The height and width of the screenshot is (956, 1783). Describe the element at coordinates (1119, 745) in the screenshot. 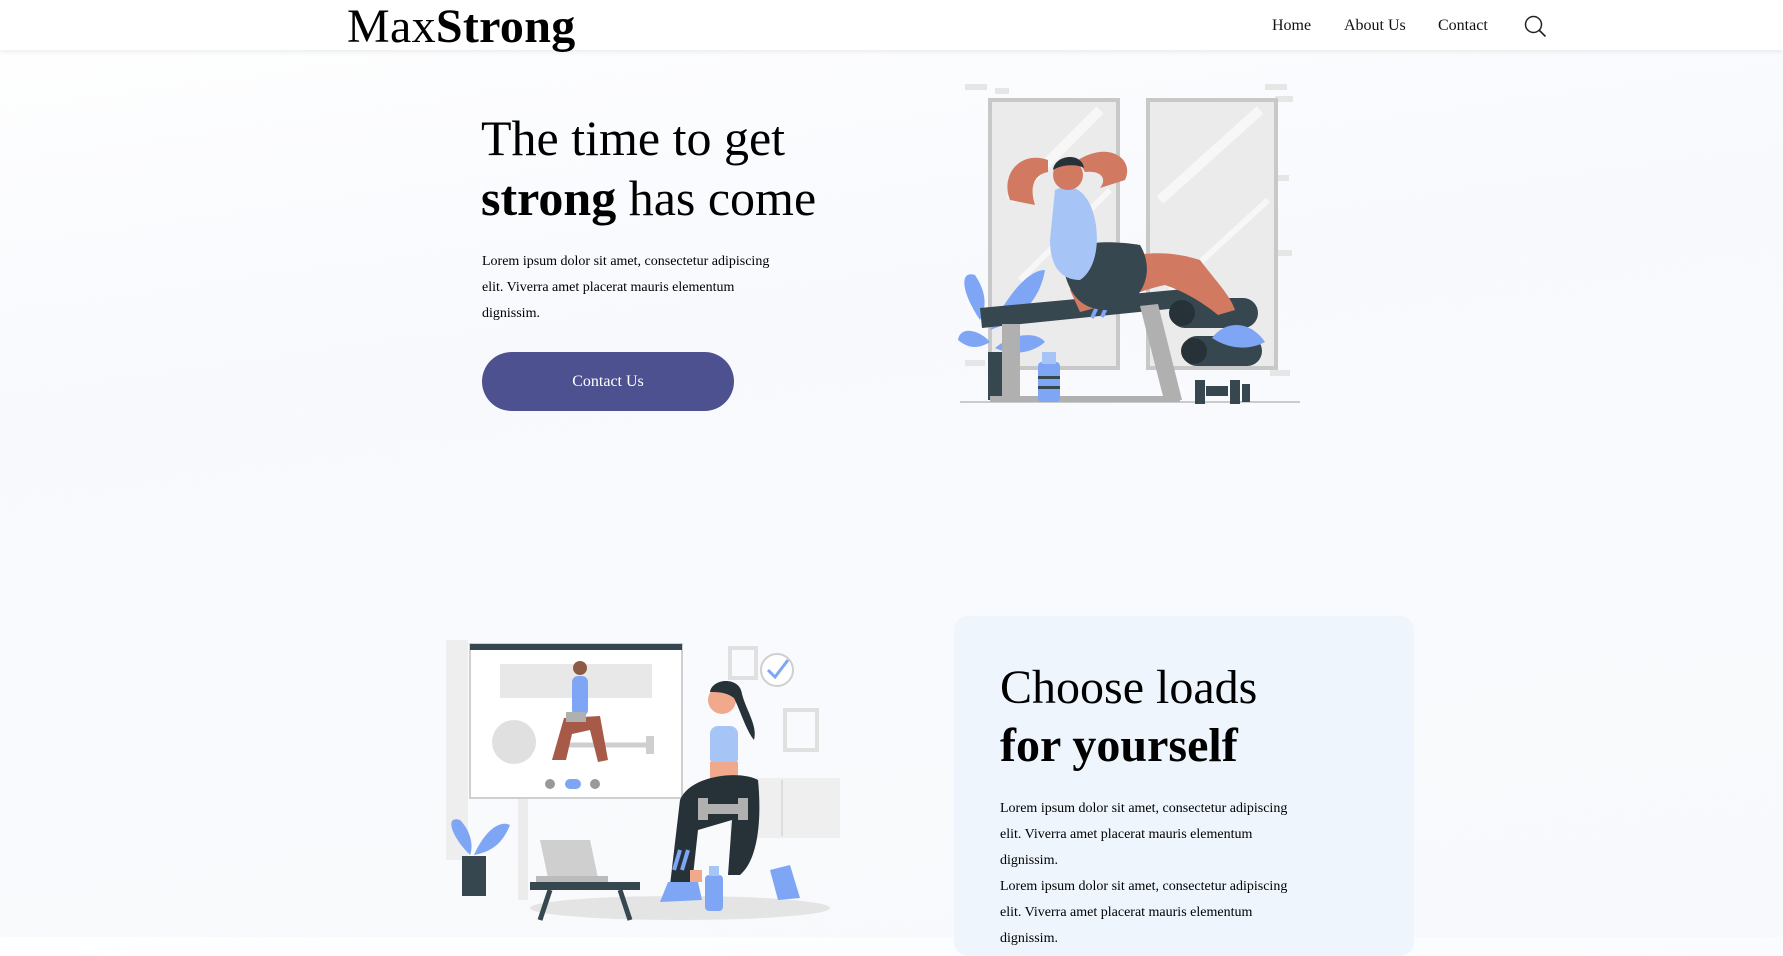

I see `feature-title-bold: for yourself` at that location.